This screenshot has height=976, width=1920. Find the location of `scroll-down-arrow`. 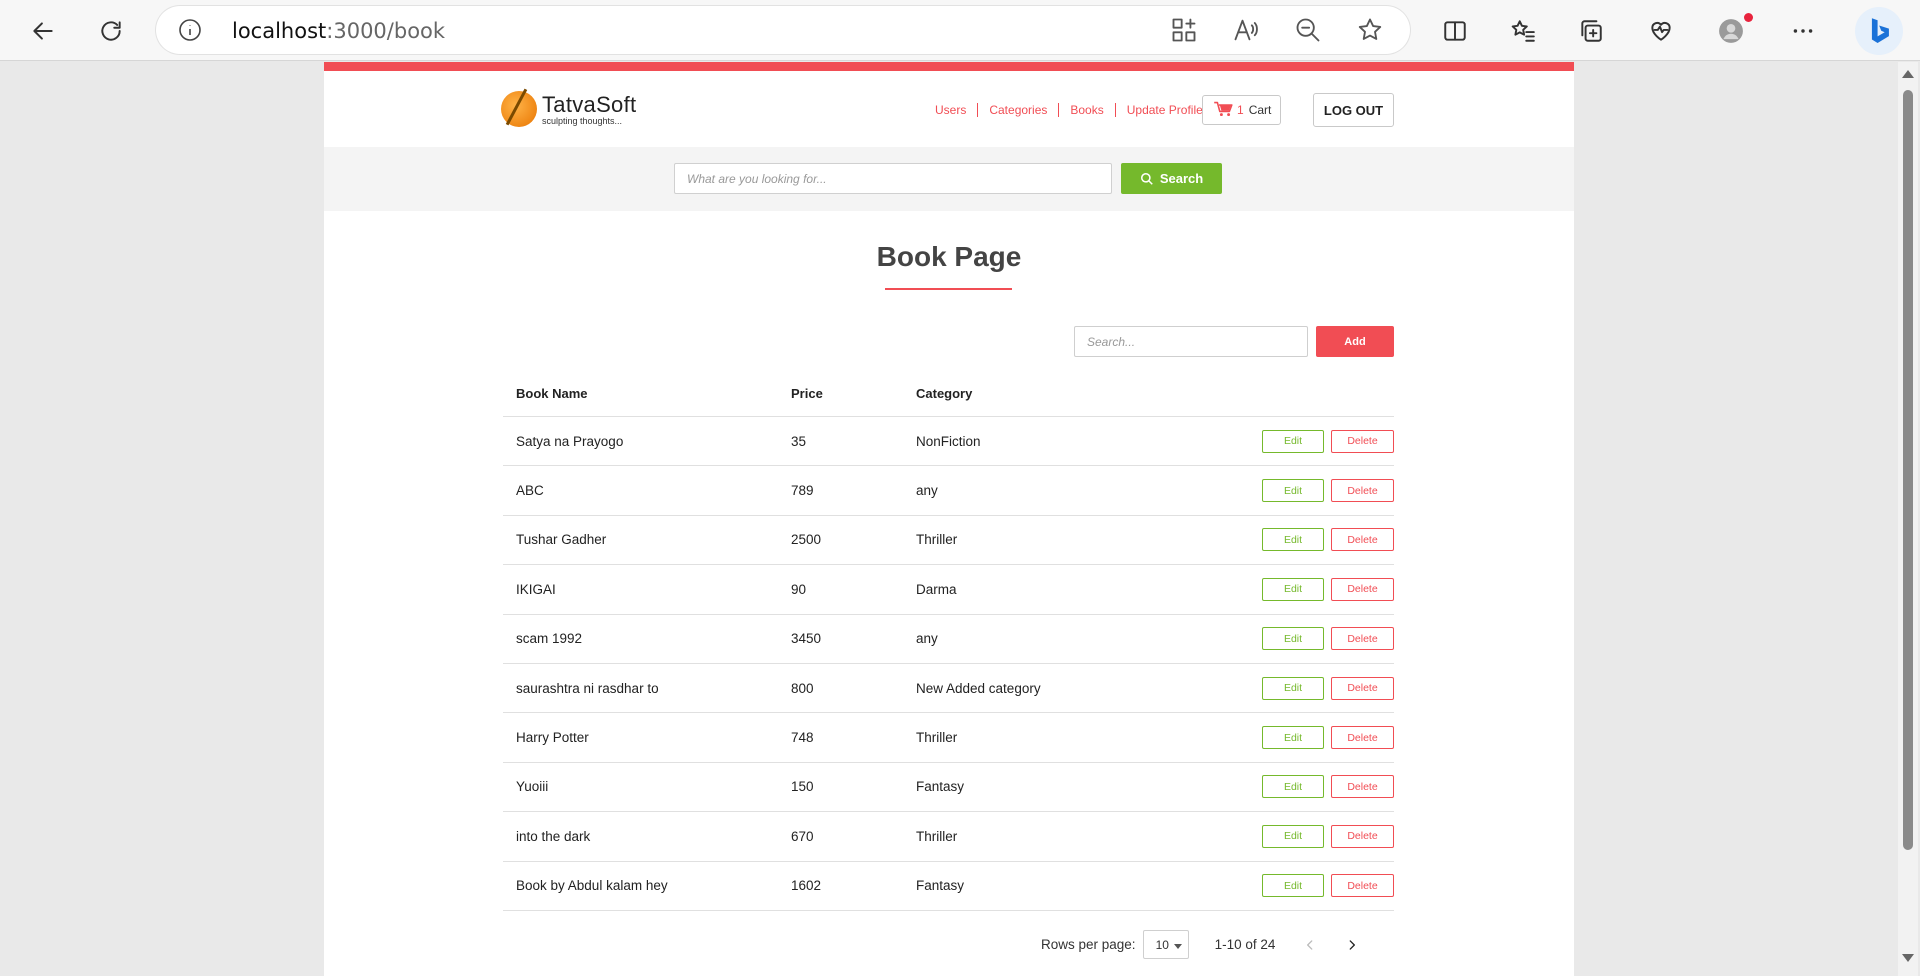

scroll-down-arrow is located at coordinates (1908, 958).